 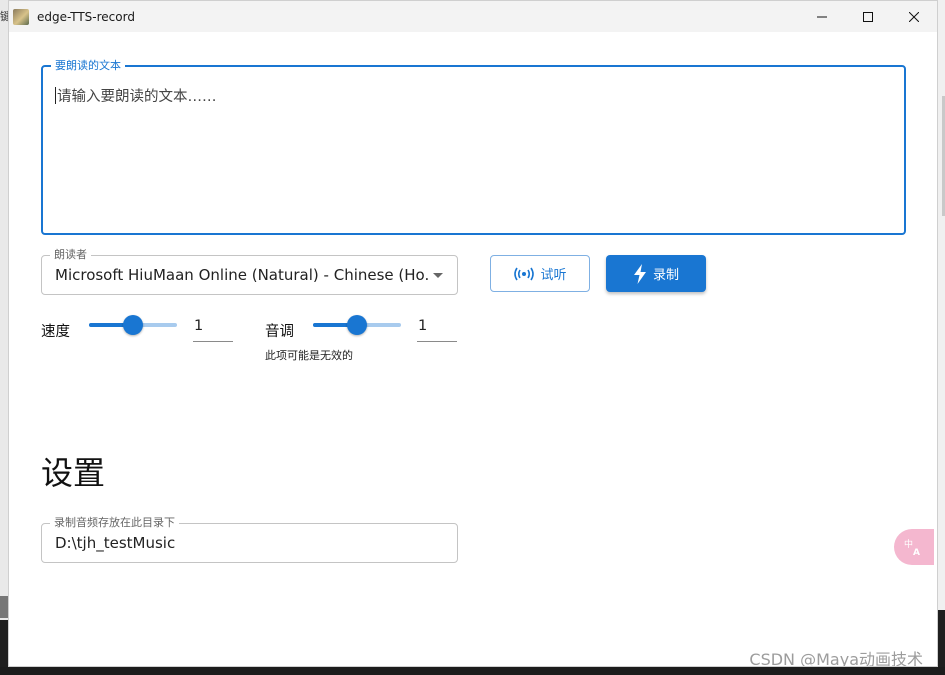 What do you see at coordinates (114, 523) in the screenshot?
I see `output-directory-label: 录制音频存放在此目录下` at bounding box center [114, 523].